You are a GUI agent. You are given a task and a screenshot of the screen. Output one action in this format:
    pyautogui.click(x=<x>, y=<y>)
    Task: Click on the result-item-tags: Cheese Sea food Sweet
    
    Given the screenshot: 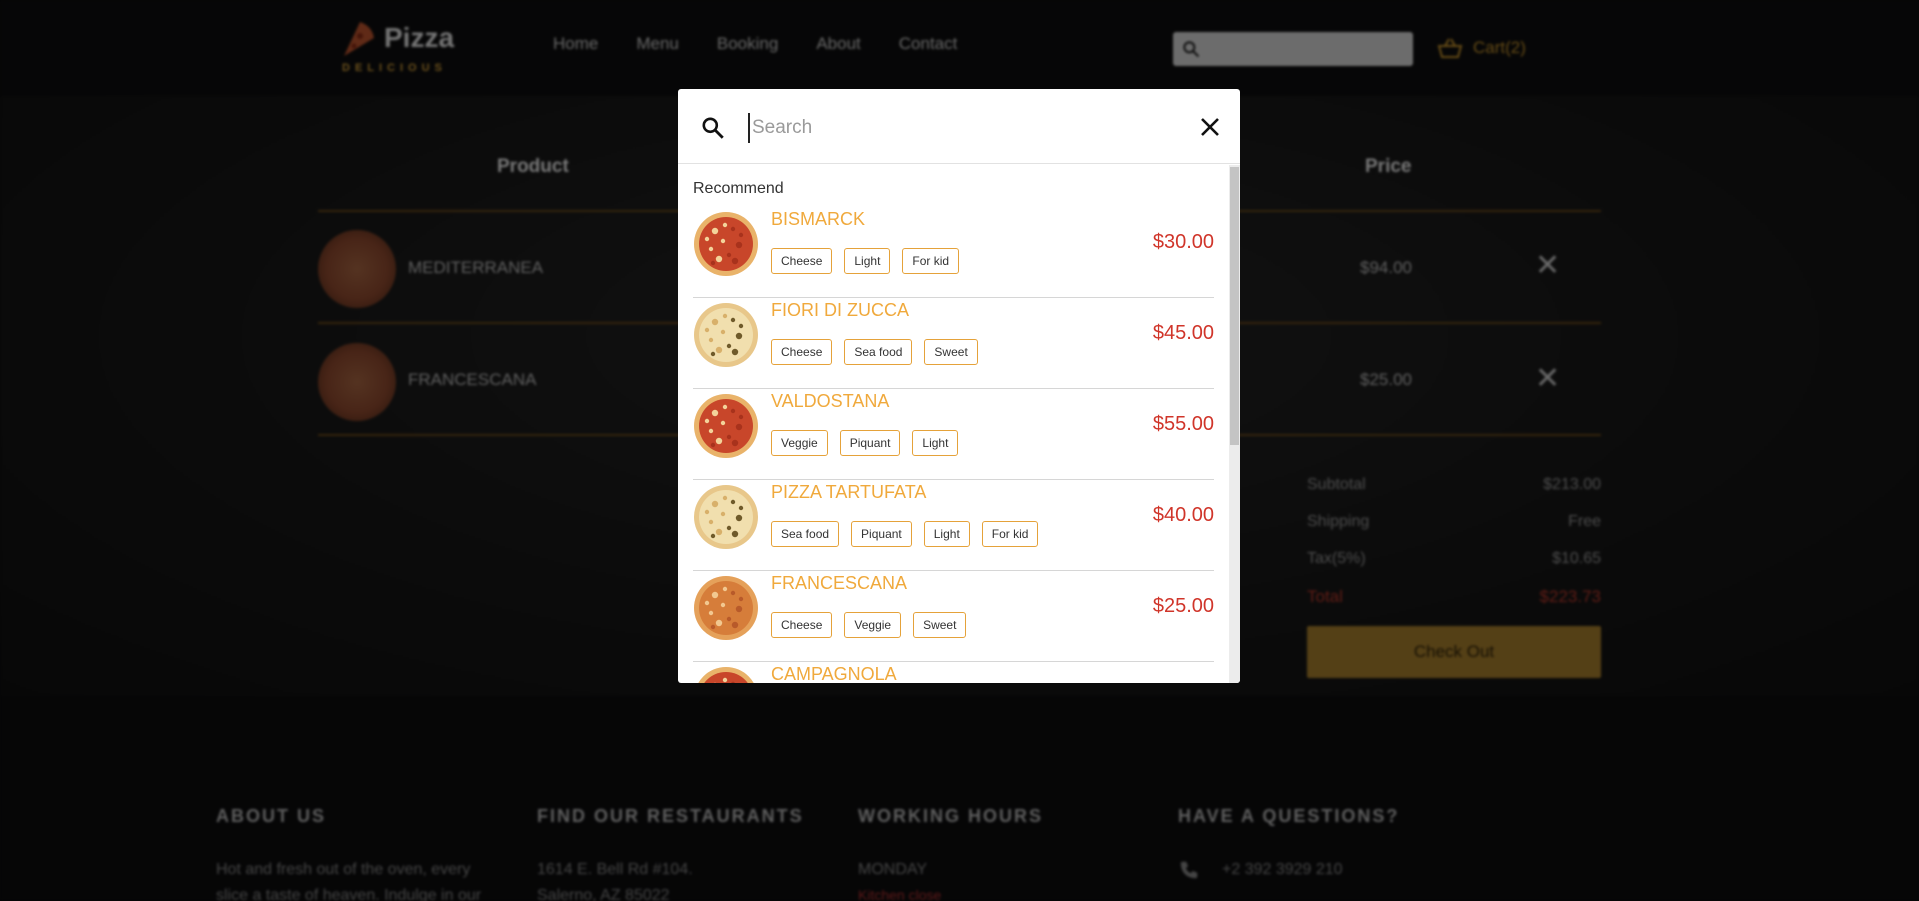 What is the action you would take?
    pyautogui.click(x=874, y=352)
    